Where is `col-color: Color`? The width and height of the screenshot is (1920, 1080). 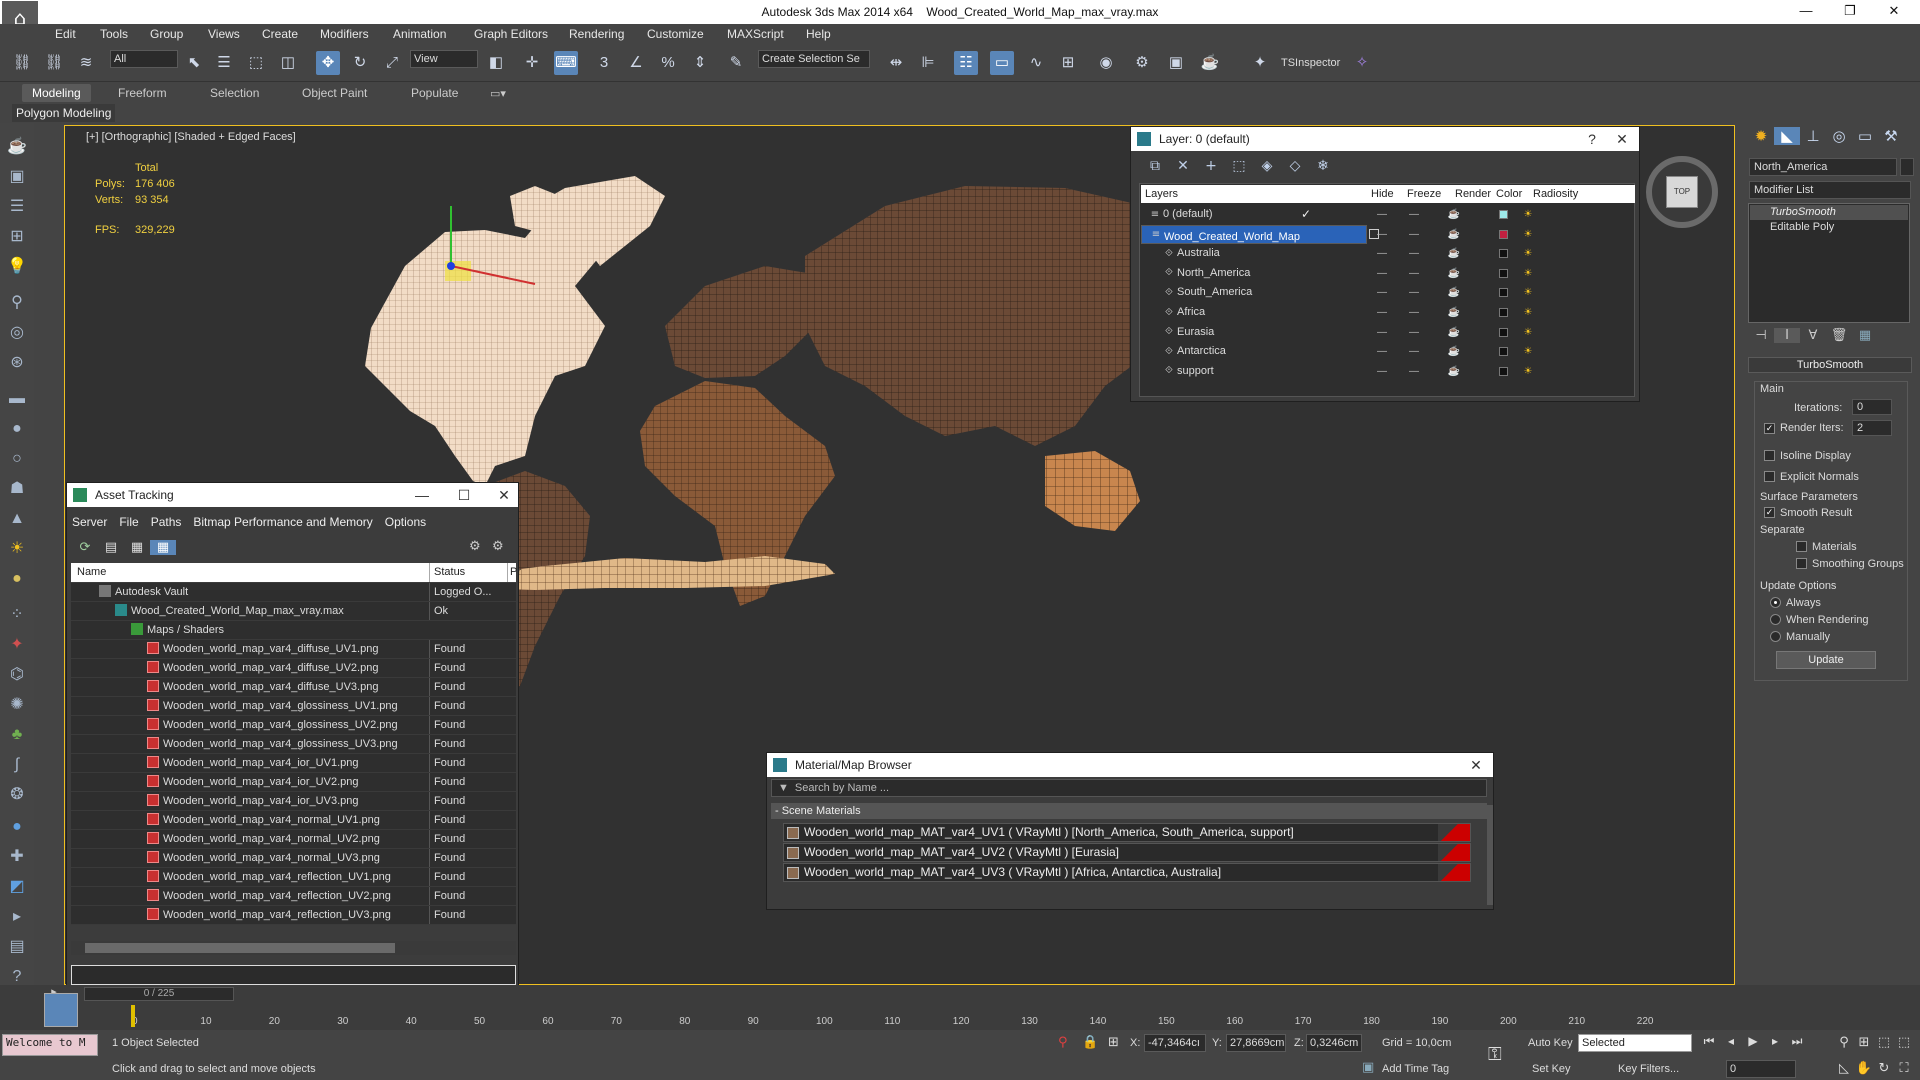 col-color: Color is located at coordinates (1509, 194).